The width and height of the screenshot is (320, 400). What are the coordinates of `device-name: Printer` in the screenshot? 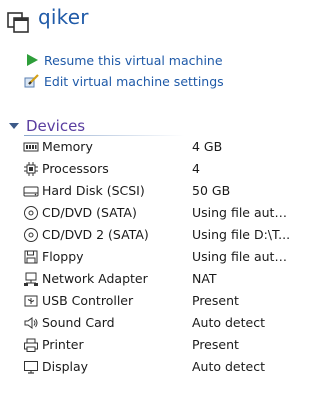 It's located at (63, 344).